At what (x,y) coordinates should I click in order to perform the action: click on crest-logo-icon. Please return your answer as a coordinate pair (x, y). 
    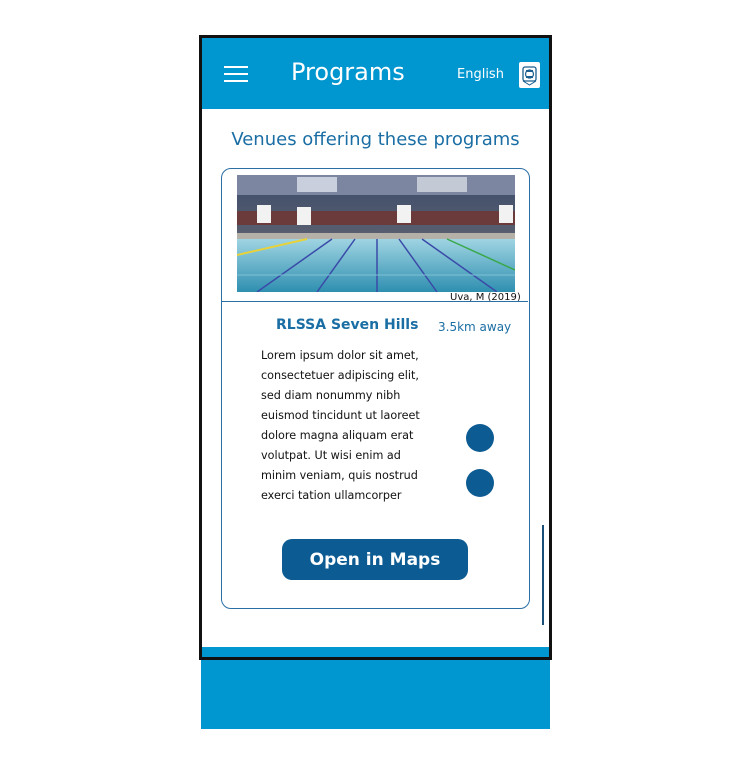
    Looking at the image, I should click on (529, 75).